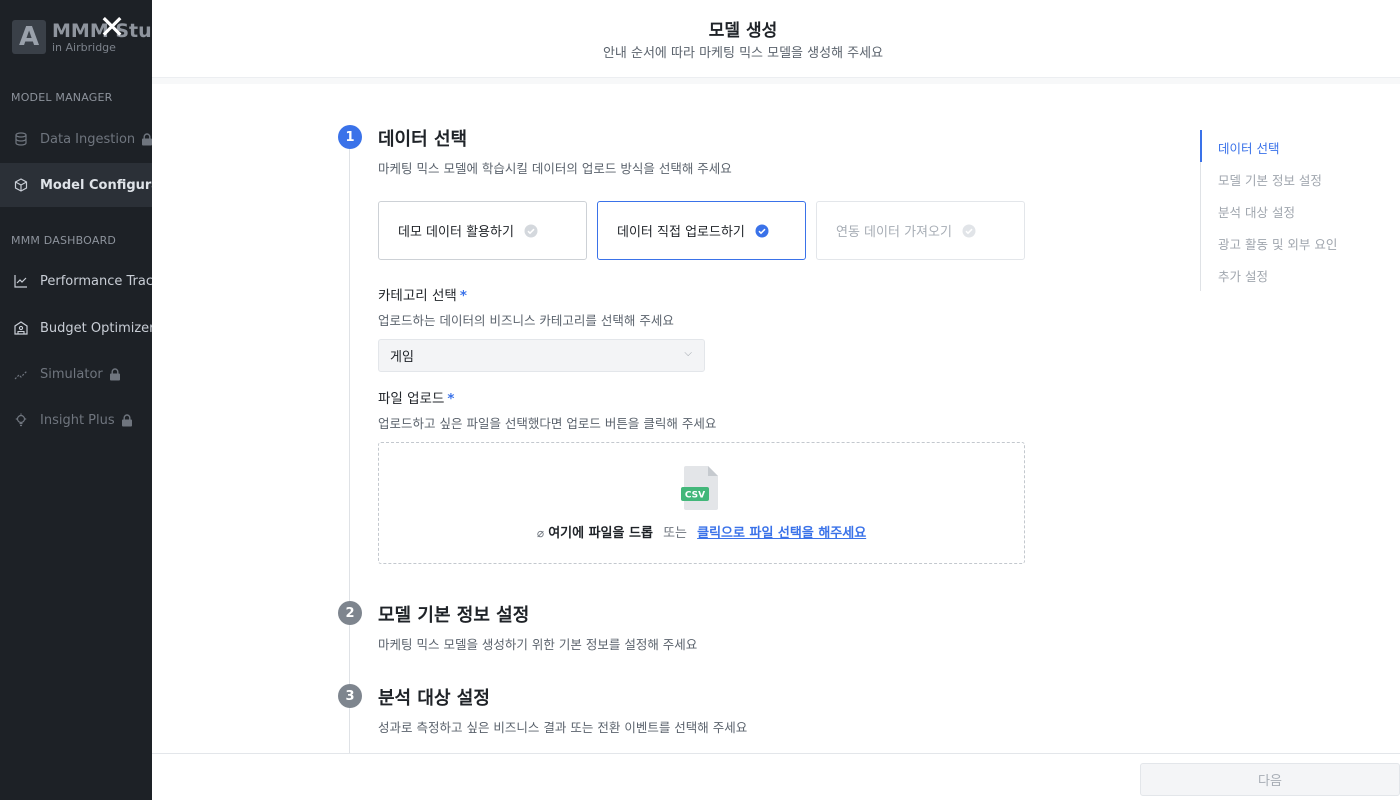 This screenshot has height=800, width=1400. I want to click on option-linked-data: 연동 데이터 가져오기, so click(920, 230).